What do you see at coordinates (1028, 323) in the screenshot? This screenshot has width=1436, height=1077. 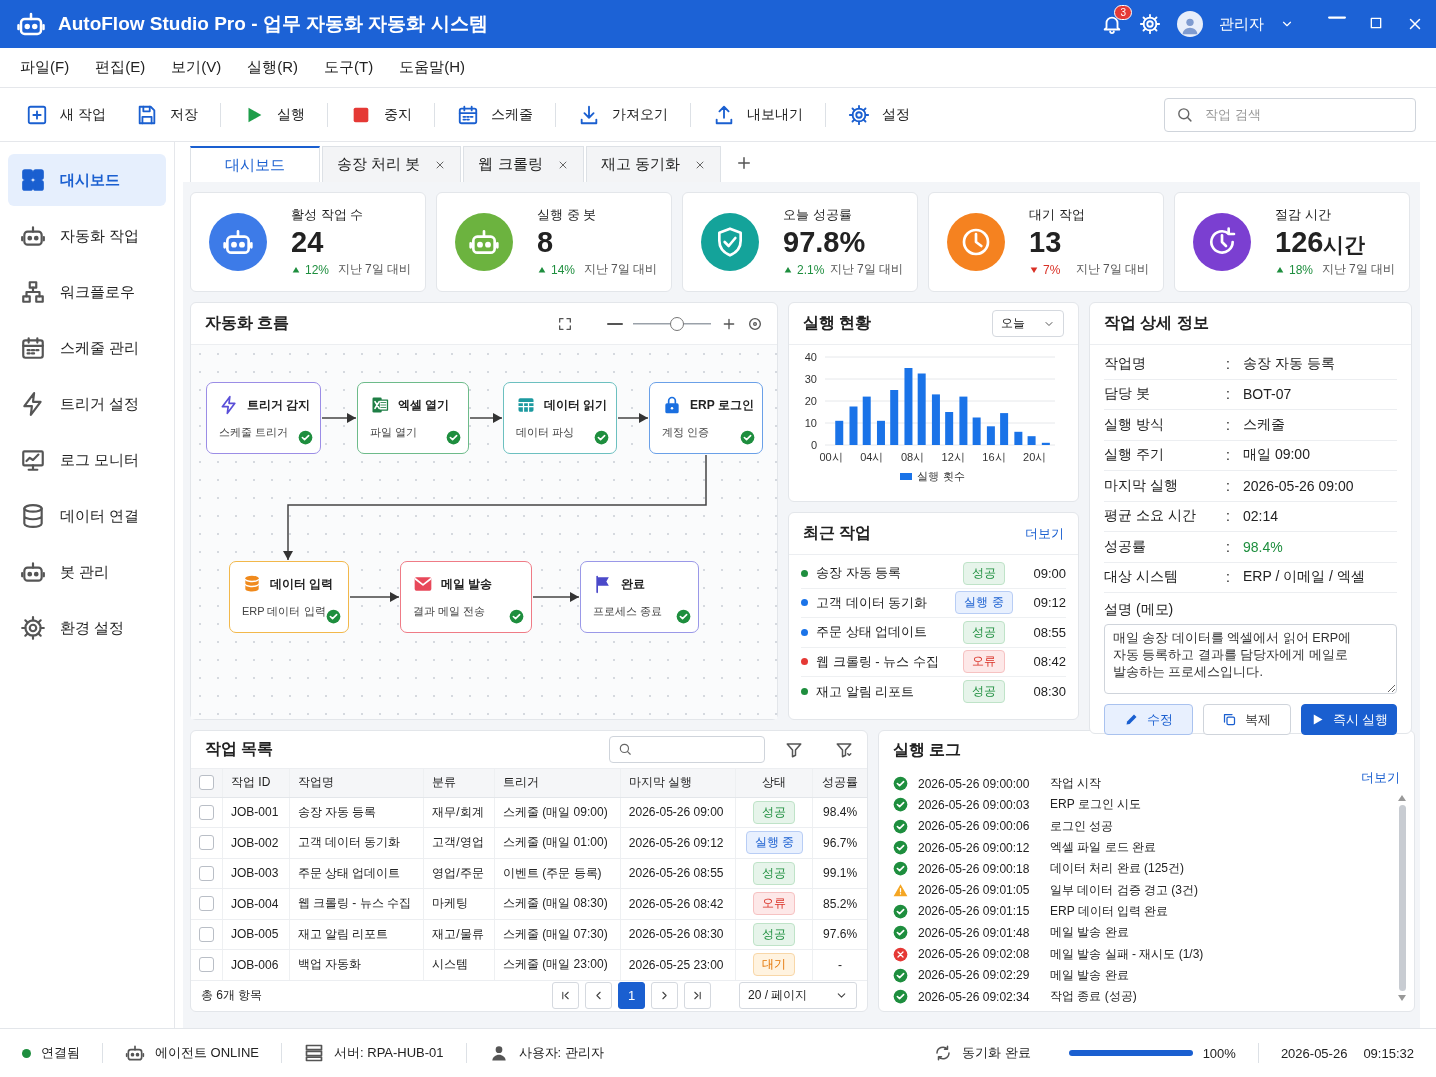 I see `period-dropdown: 오늘` at bounding box center [1028, 323].